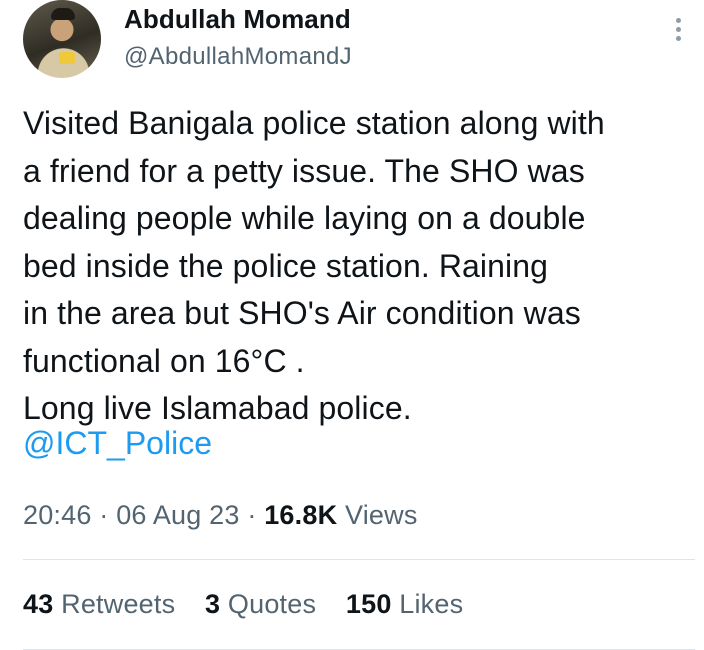 This screenshot has height=650, width=704. What do you see at coordinates (118, 604) in the screenshot?
I see `retweets-label: Retweets` at bounding box center [118, 604].